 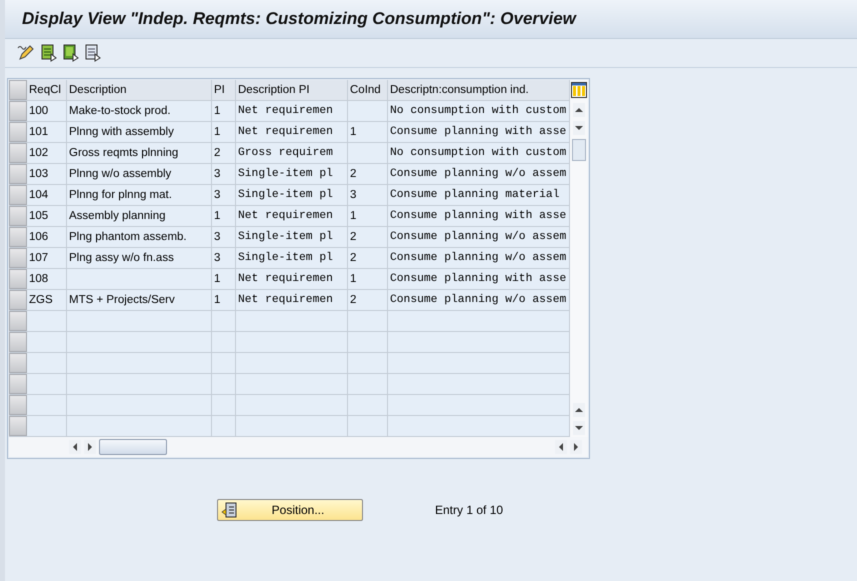 What do you see at coordinates (139, 90) in the screenshot?
I see `column-header: Description` at bounding box center [139, 90].